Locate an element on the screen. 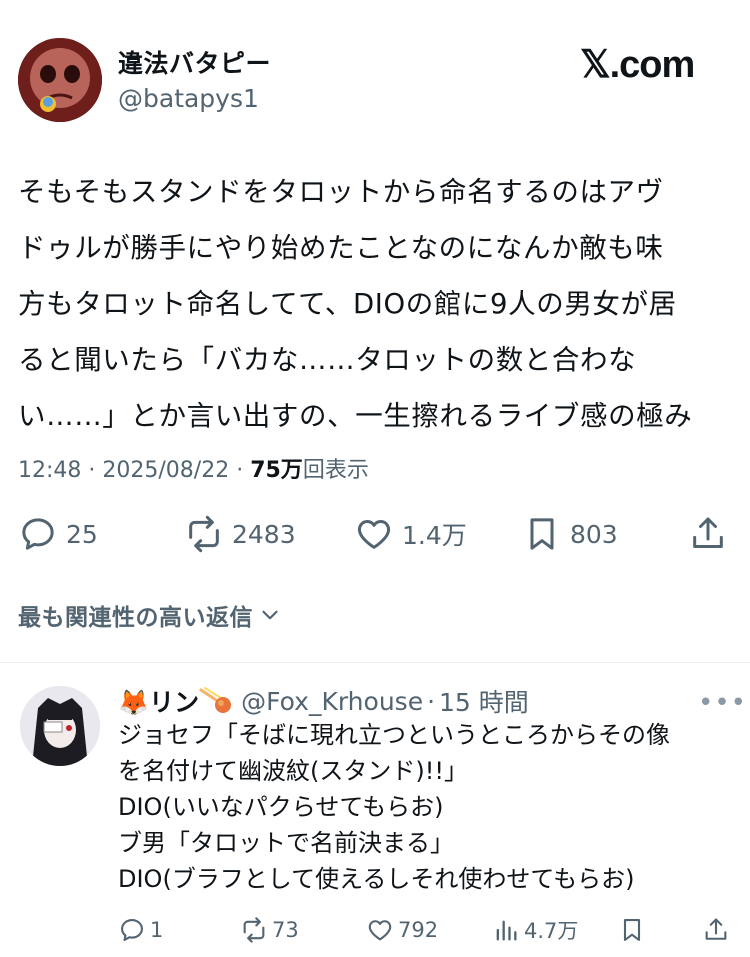  chevron-down-icon is located at coordinates (270, 615).